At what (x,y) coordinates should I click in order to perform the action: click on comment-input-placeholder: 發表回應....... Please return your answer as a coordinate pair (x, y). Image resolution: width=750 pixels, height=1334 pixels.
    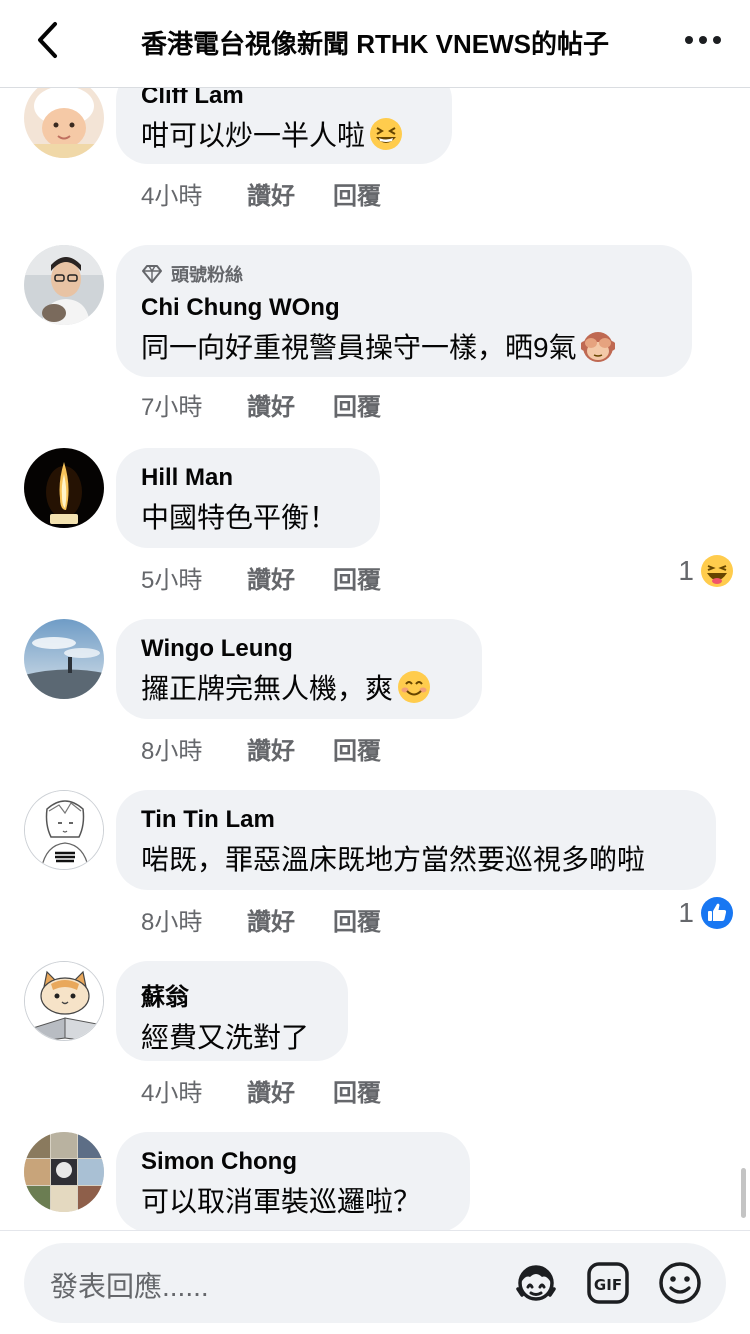
    Looking at the image, I should click on (129, 1286).